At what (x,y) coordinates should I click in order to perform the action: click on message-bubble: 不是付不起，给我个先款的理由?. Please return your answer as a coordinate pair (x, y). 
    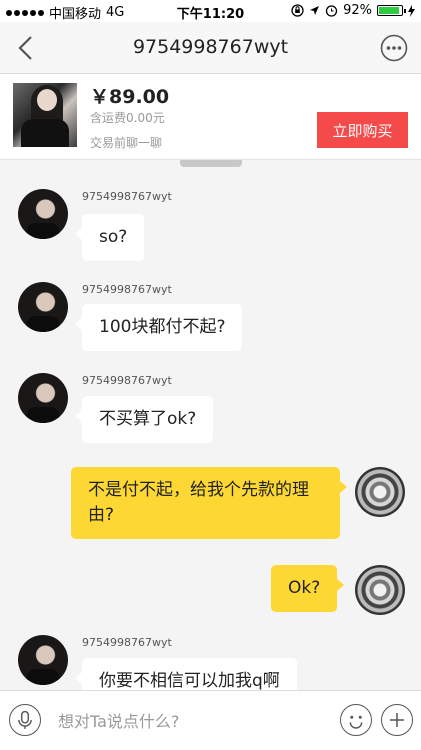
    Looking at the image, I should click on (209, 503).